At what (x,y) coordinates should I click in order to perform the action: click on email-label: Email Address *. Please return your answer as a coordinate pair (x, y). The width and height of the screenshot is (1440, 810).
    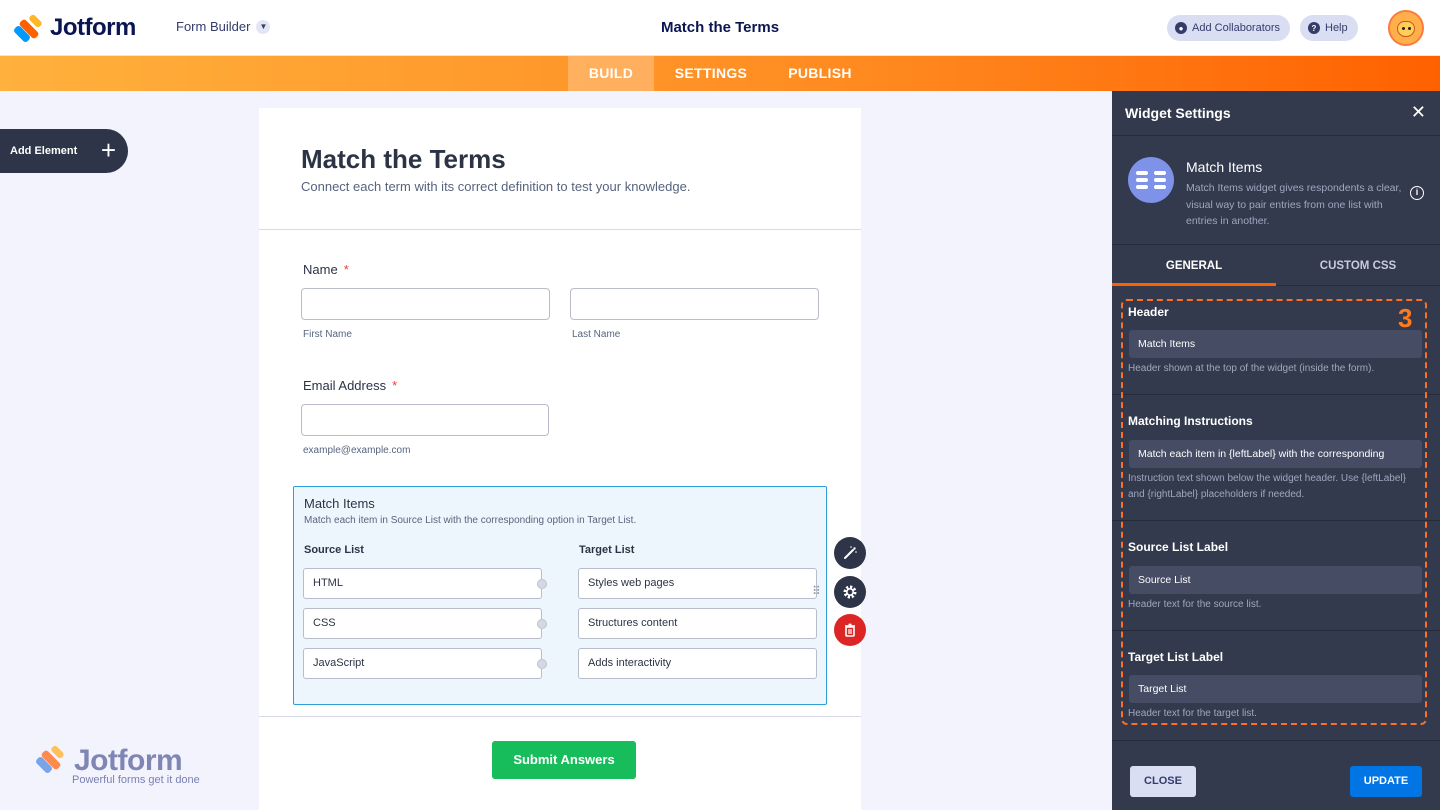
    Looking at the image, I should click on (350, 385).